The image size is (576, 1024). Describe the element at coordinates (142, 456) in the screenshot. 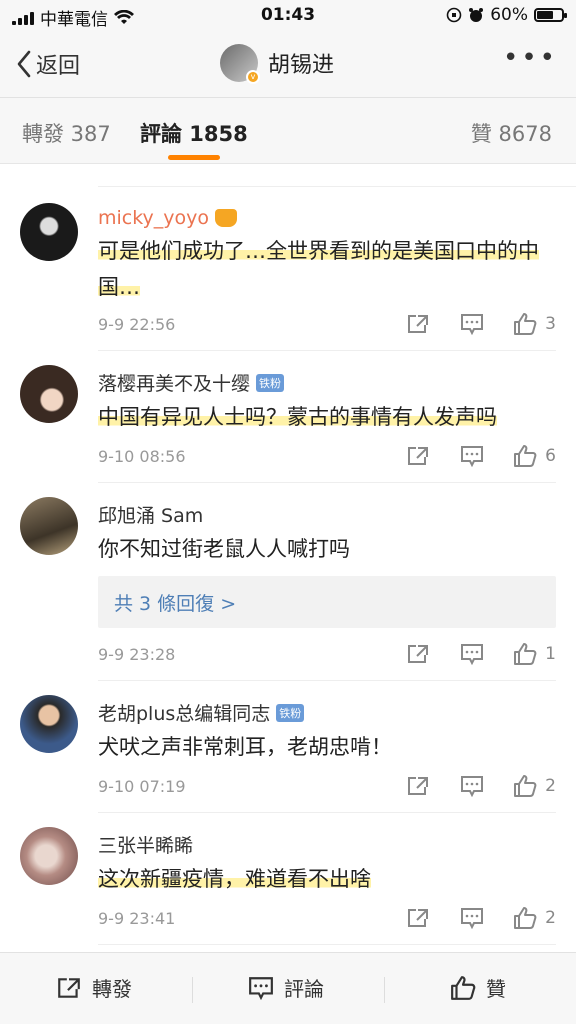

I see `comment-time: 9-10 08:56` at that location.